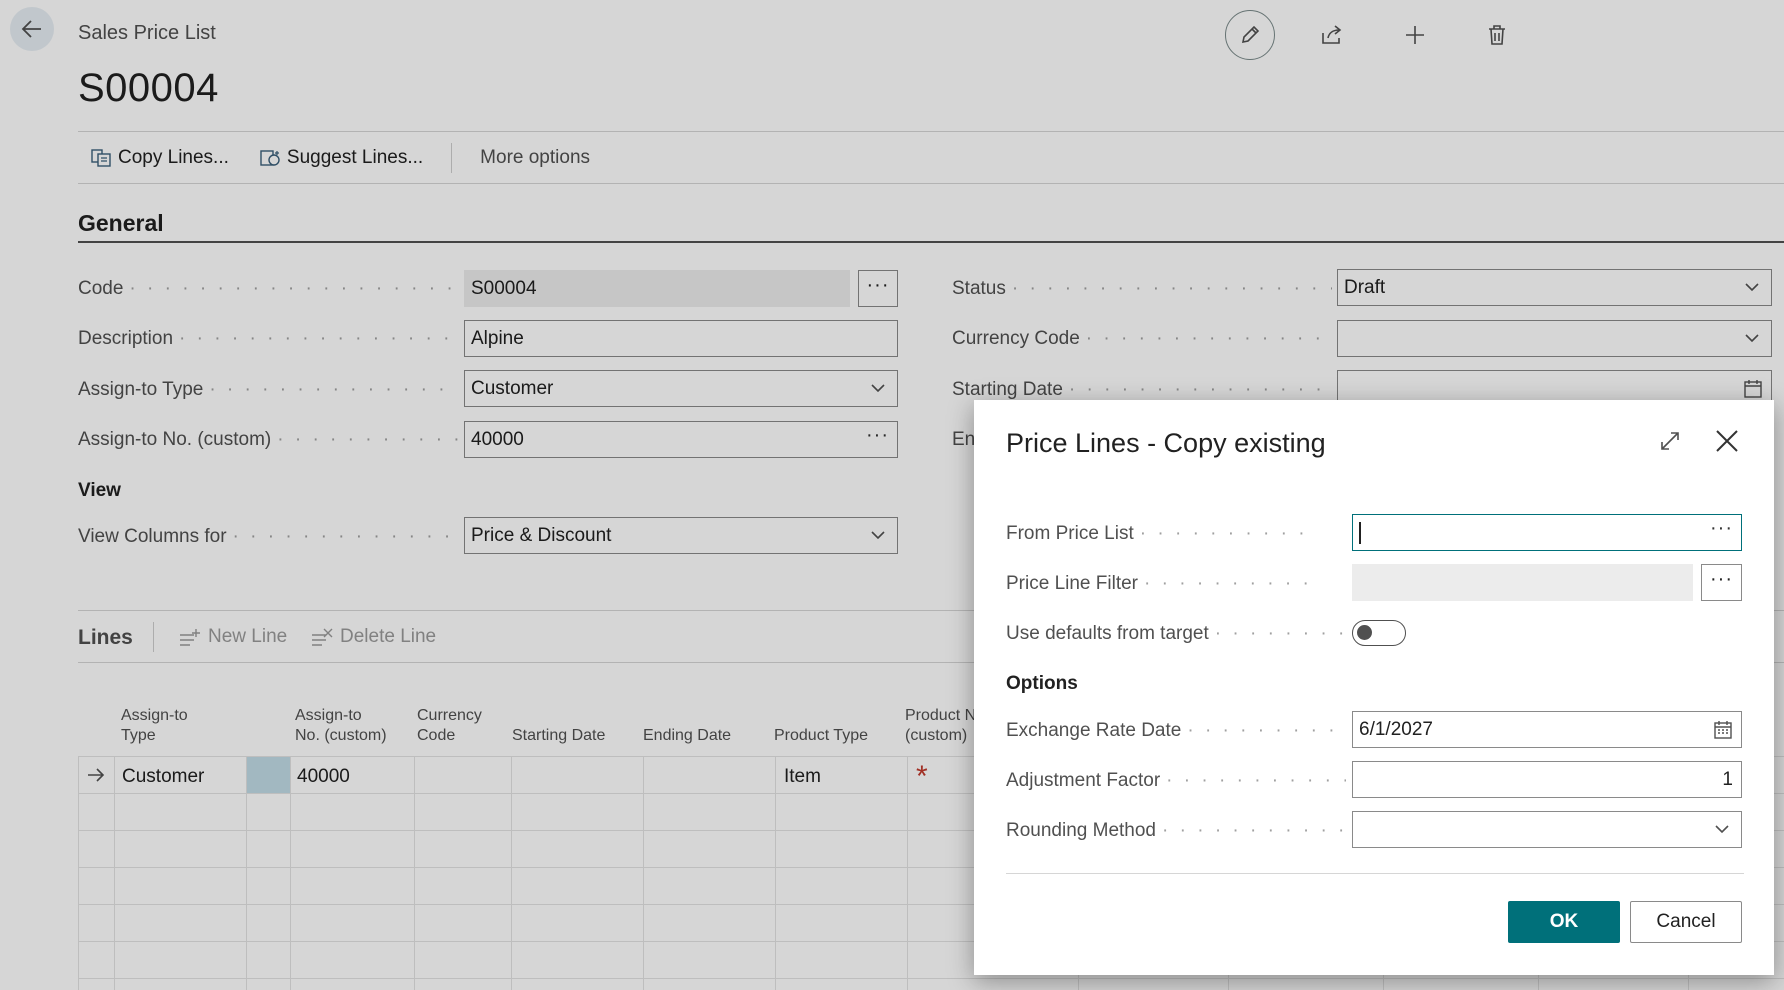 This screenshot has height=990, width=1784. What do you see at coordinates (1727, 441) in the screenshot?
I see `close-icon` at bounding box center [1727, 441].